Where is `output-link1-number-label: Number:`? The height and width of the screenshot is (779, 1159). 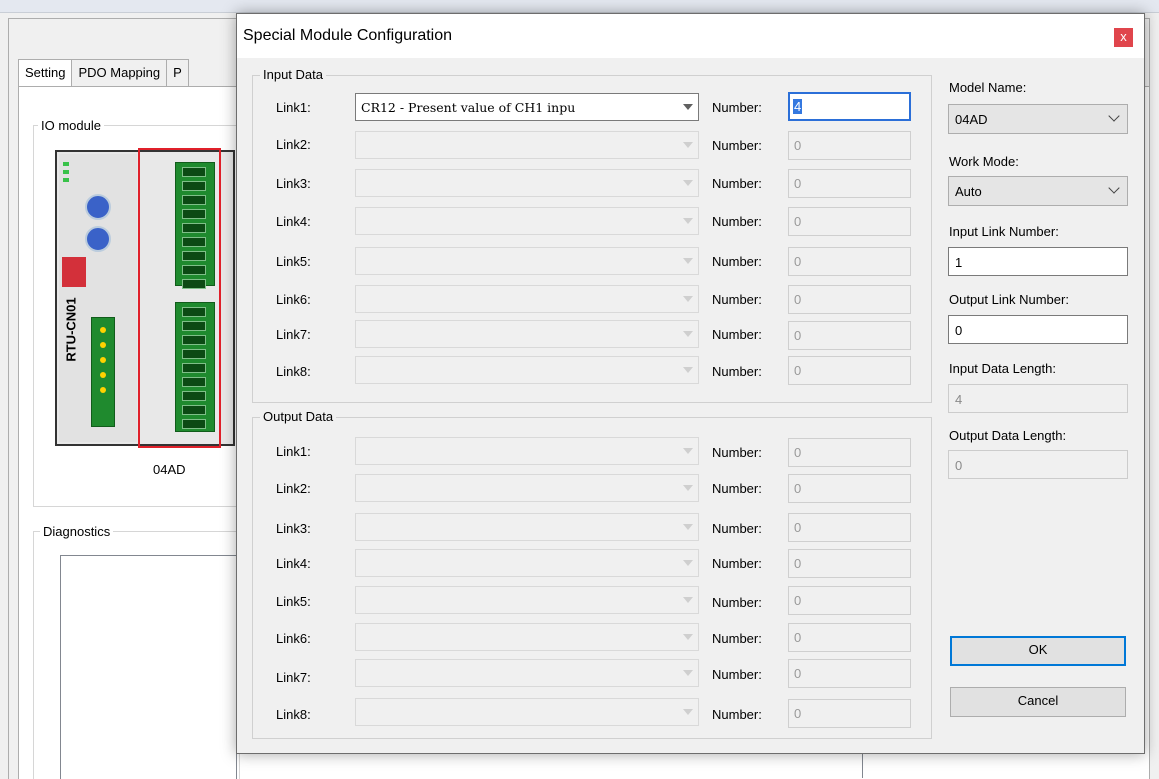
output-link1-number-label: Number: is located at coordinates (737, 452).